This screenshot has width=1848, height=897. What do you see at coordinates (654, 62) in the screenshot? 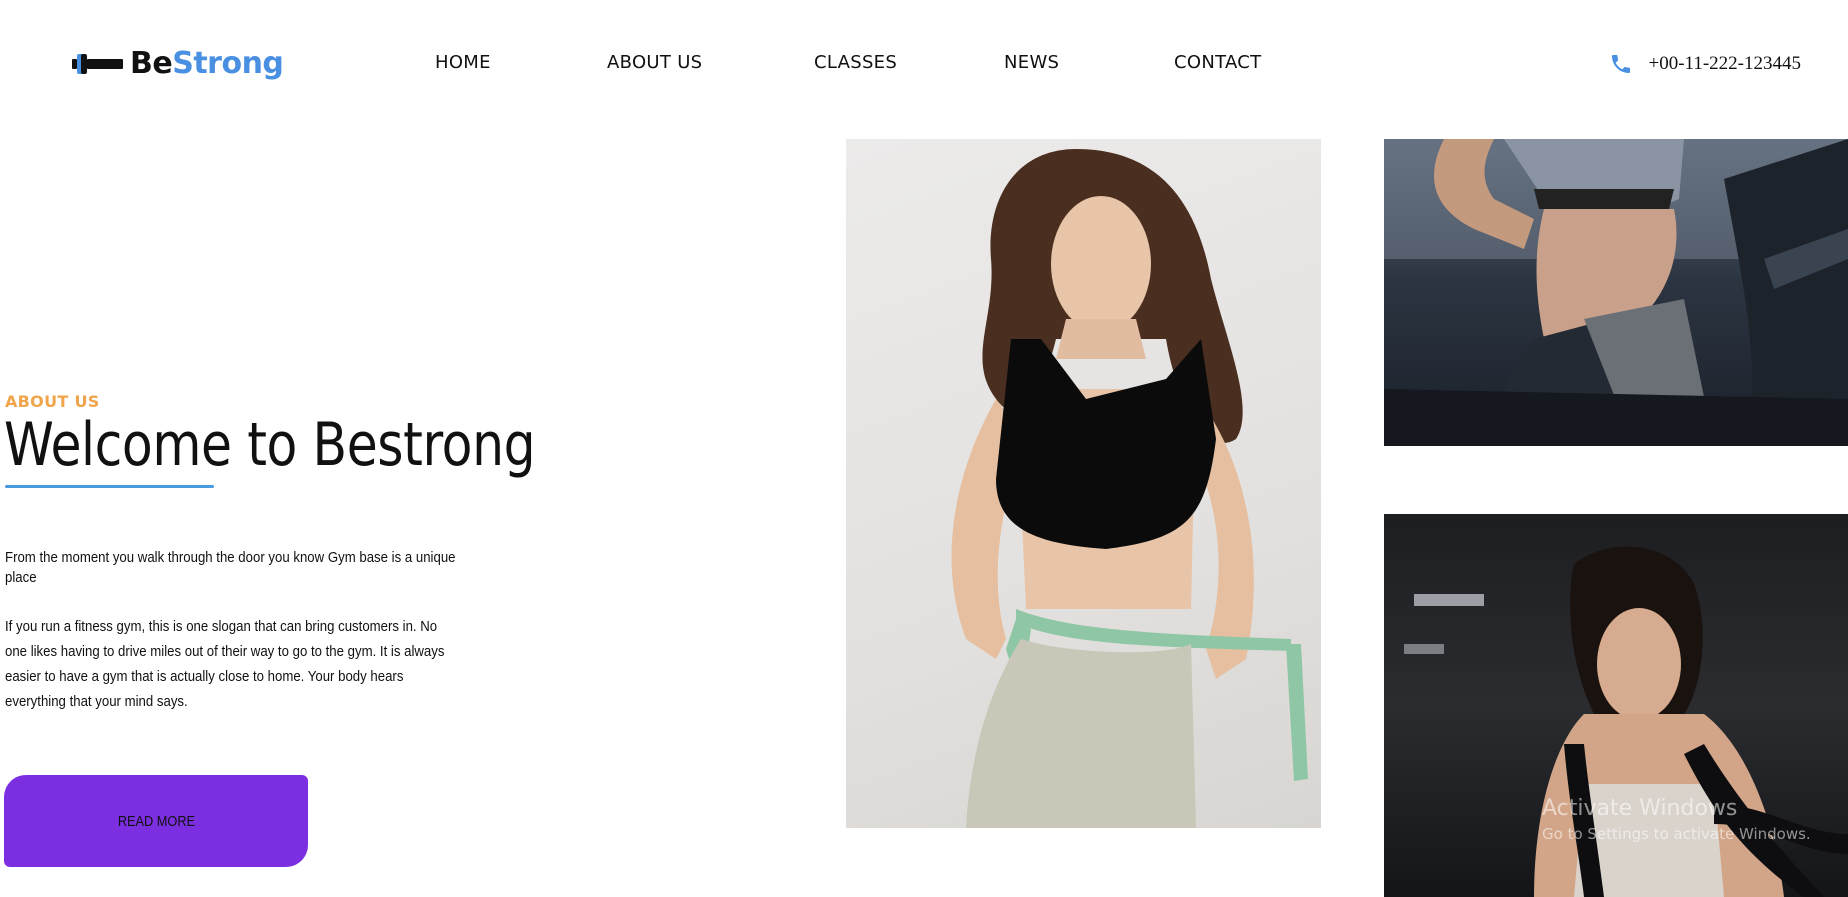
I see `nav-item-about-us: ABOUT US` at bounding box center [654, 62].